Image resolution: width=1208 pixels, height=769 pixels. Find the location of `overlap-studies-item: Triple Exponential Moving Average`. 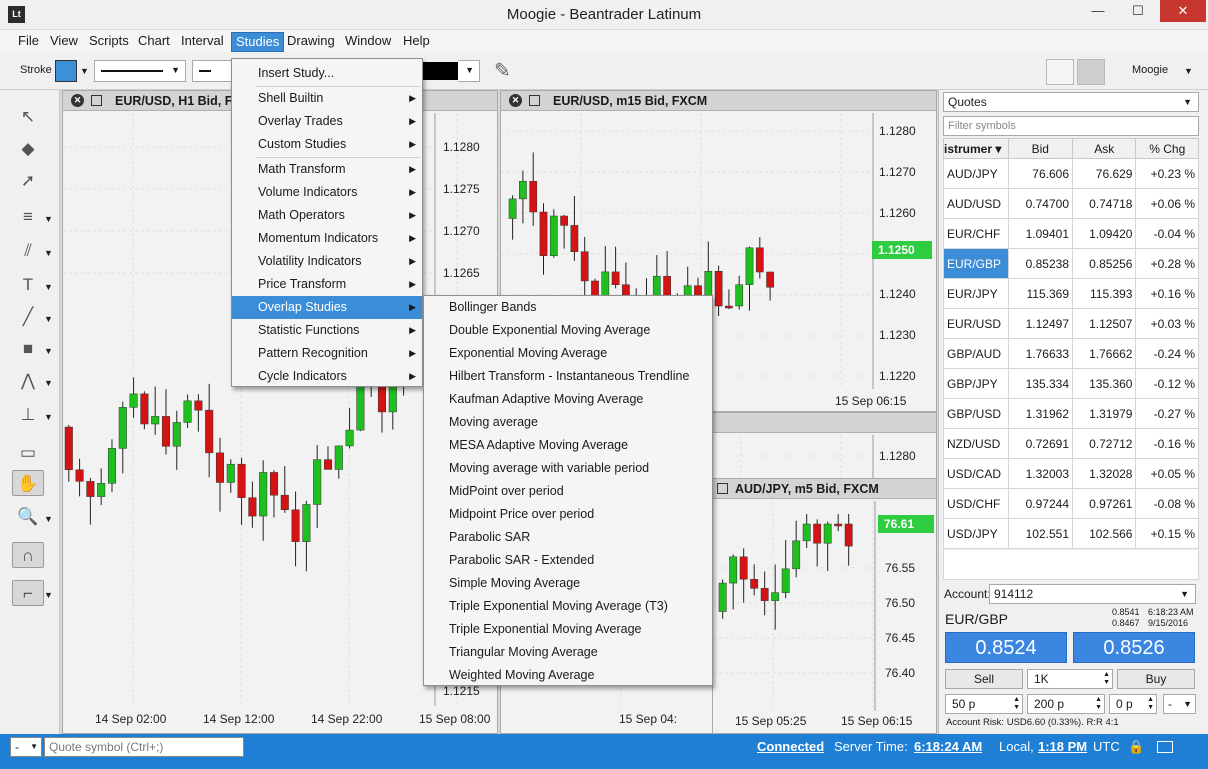

overlap-studies-item: Triple Exponential Moving Average is located at coordinates (568, 629).